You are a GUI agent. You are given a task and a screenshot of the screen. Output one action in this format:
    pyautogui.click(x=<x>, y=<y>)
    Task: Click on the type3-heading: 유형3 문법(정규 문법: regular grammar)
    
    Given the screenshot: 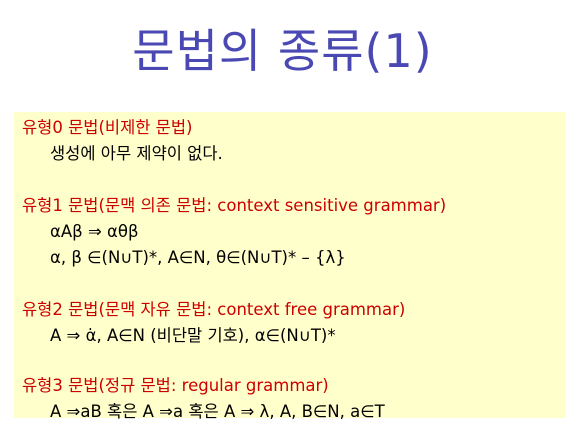 What is the action you would take?
    pyautogui.click(x=175, y=385)
    